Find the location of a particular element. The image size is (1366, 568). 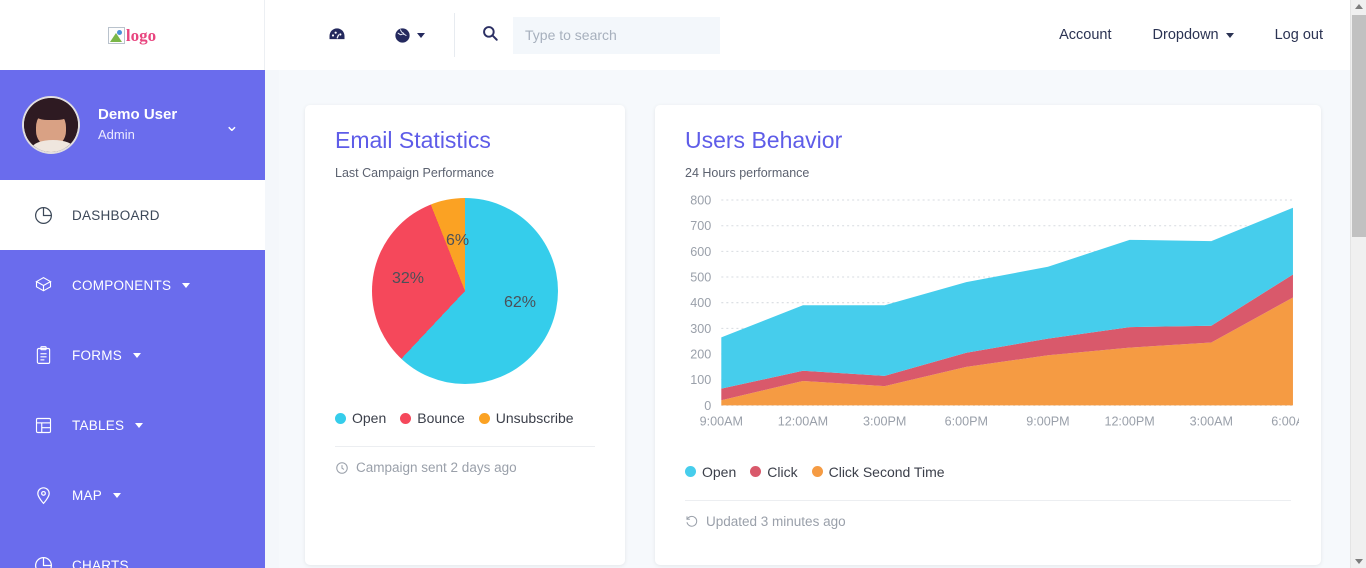

logo-broken-image: logo is located at coordinates (132, 35).